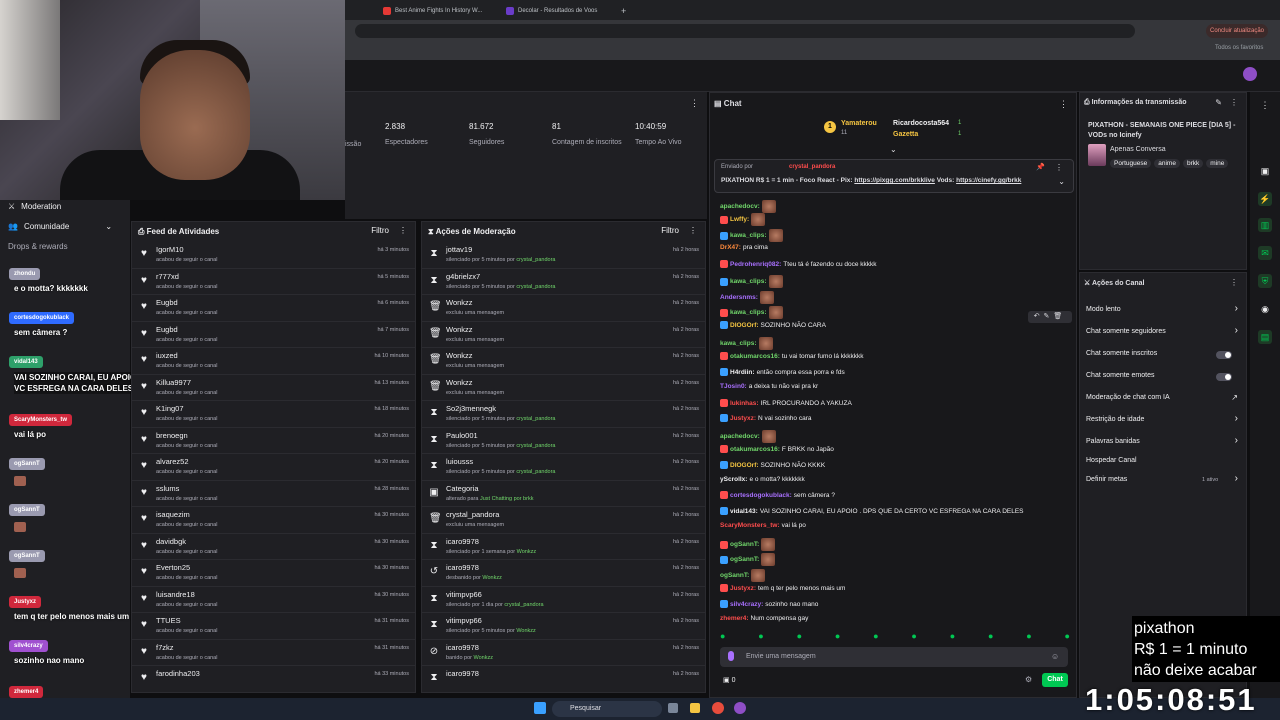 This screenshot has height=720, width=1280. What do you see at coordinates (622, 10) in the screenshot?
I see `new-tab-button: +` at bounding box center [622, 10].